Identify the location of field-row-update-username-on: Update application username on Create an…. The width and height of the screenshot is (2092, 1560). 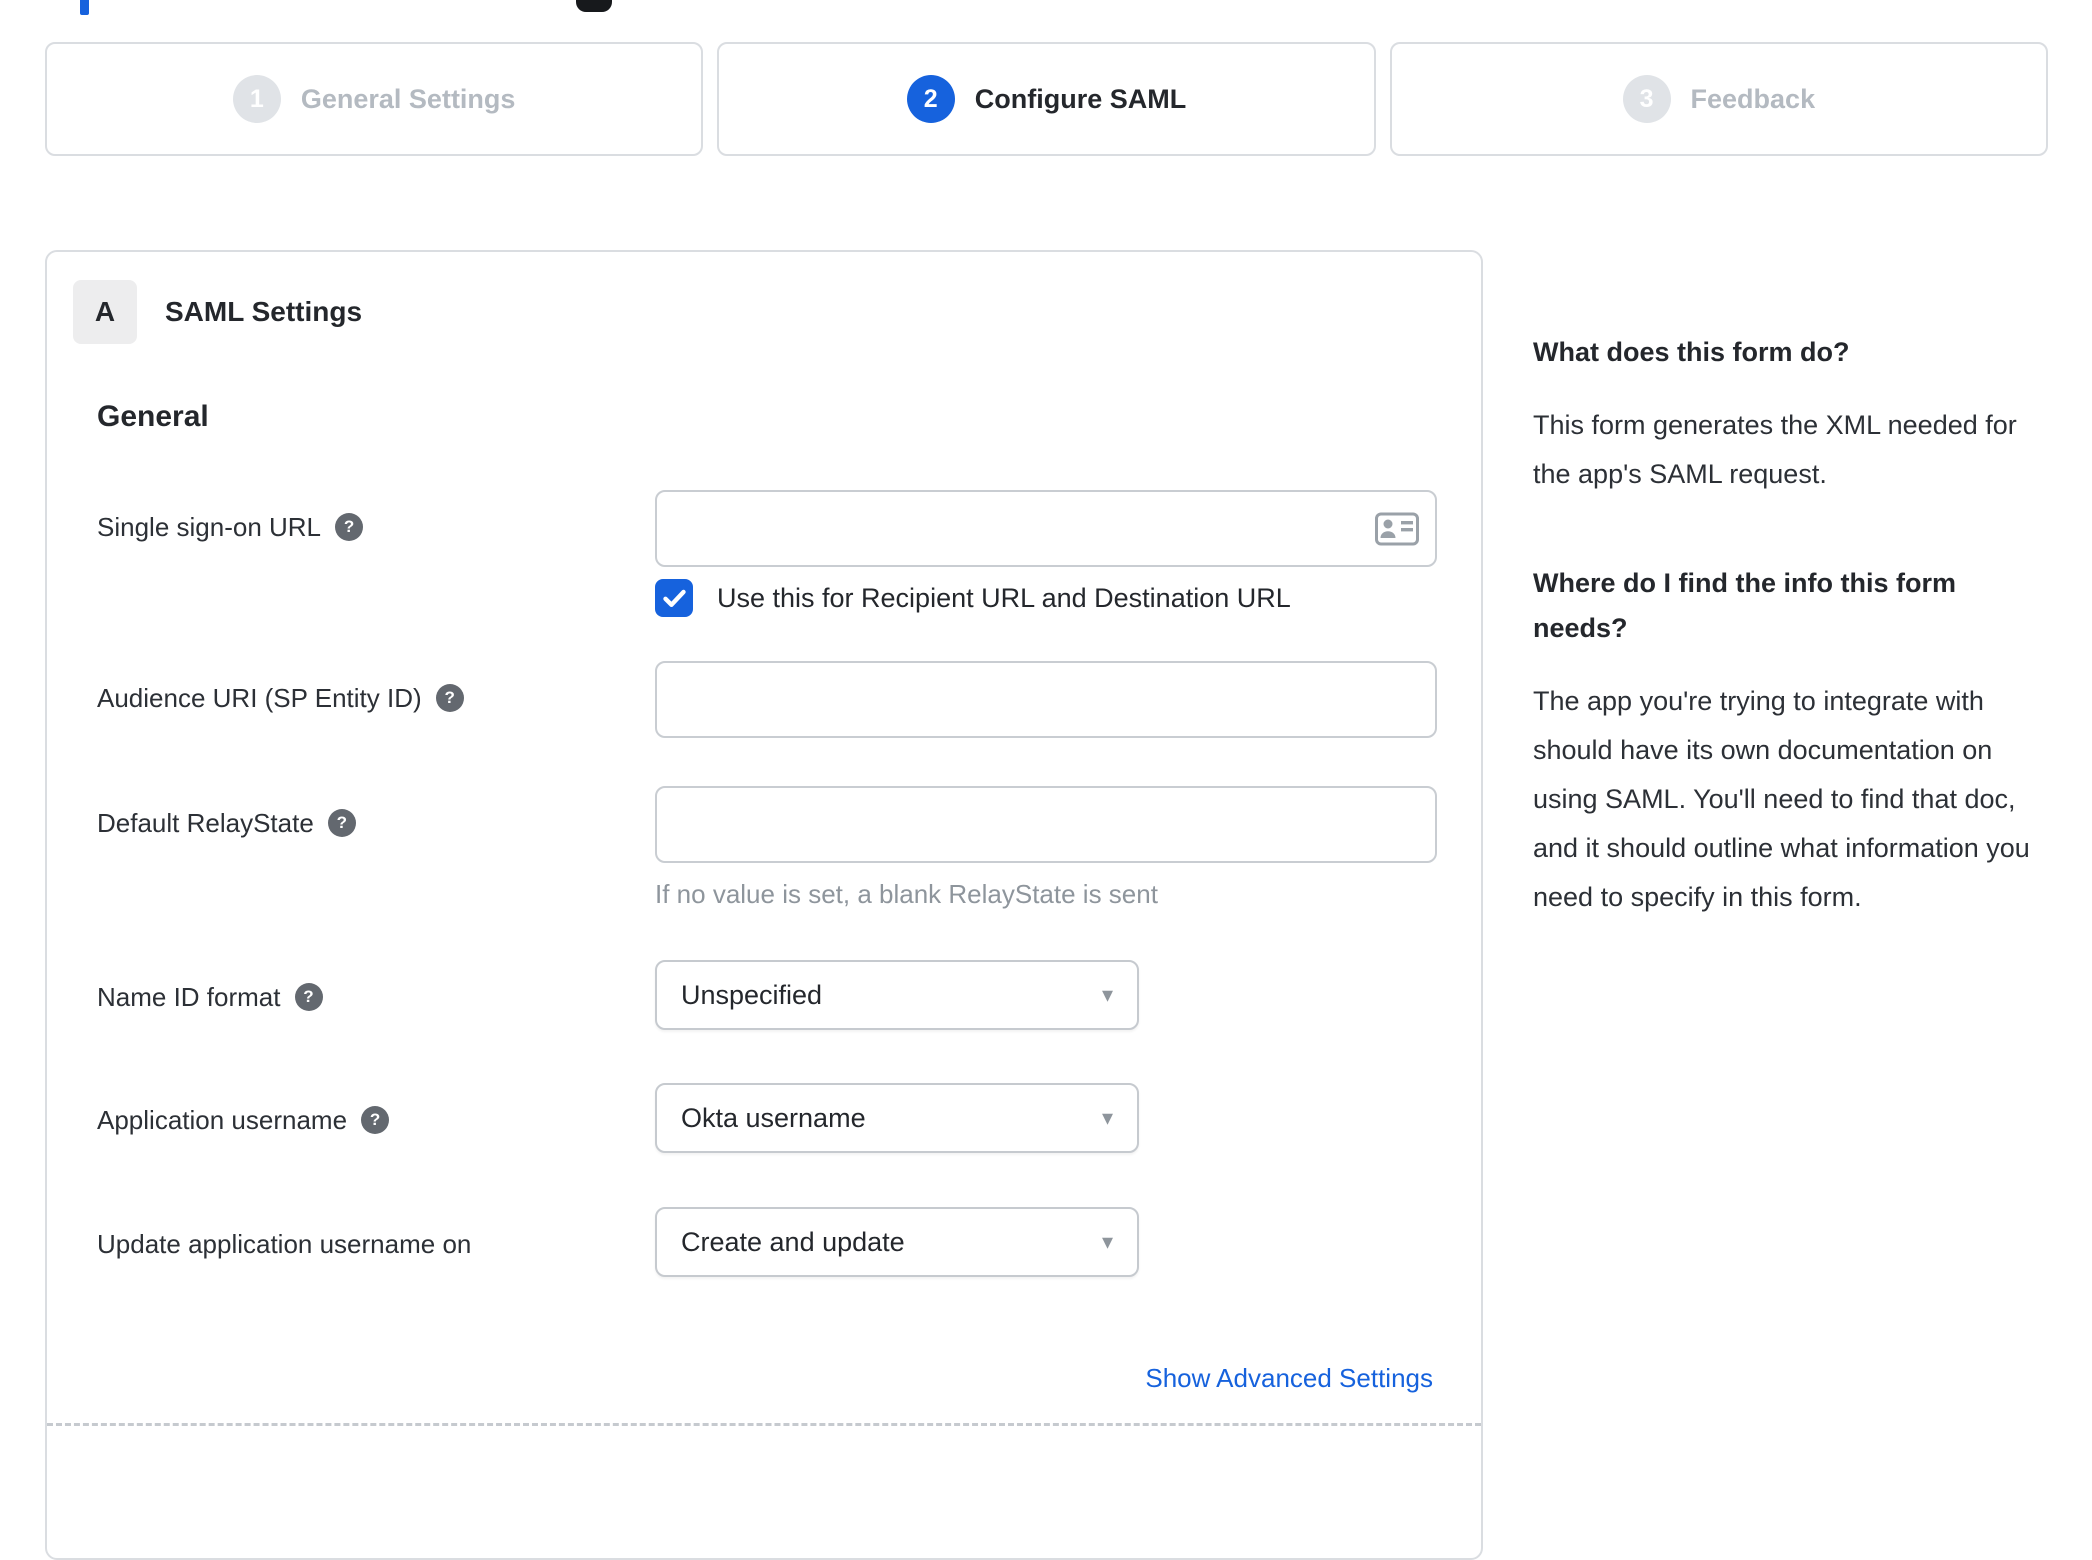
(789, 1242).